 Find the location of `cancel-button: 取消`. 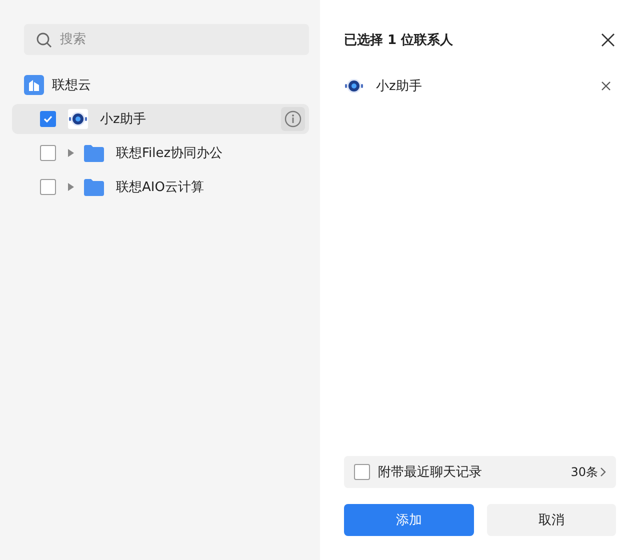

cancel-button: 取消 is located at coordinates (551, 520).